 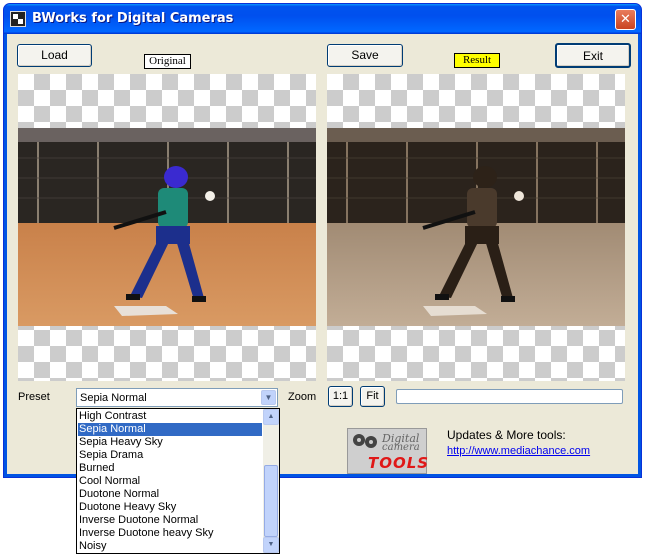 What do you see at coordinates (54, 55) in the screenshot?
I see `load-button: Load` at bounding box center [54, 55].